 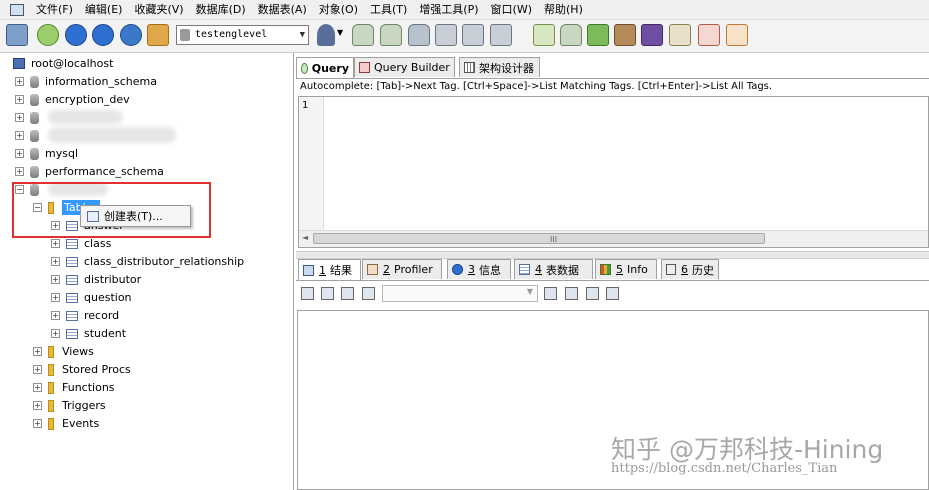 What do you see at coordinates (457, 269) in the screenshot?
I see `info-icon` at bounding box center [457, 269].